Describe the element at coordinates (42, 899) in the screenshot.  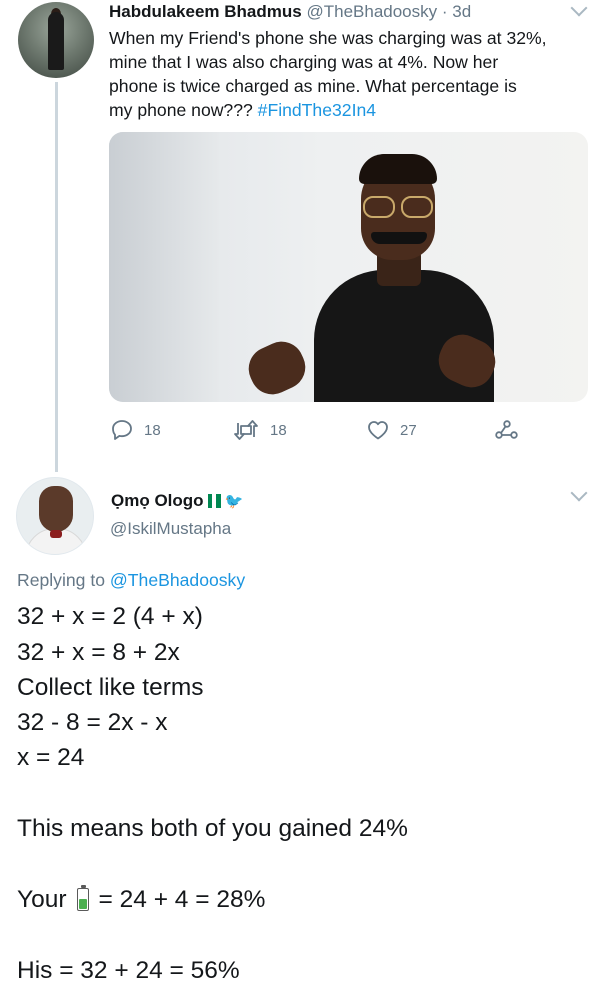
I see `your-label: Your` at that location.